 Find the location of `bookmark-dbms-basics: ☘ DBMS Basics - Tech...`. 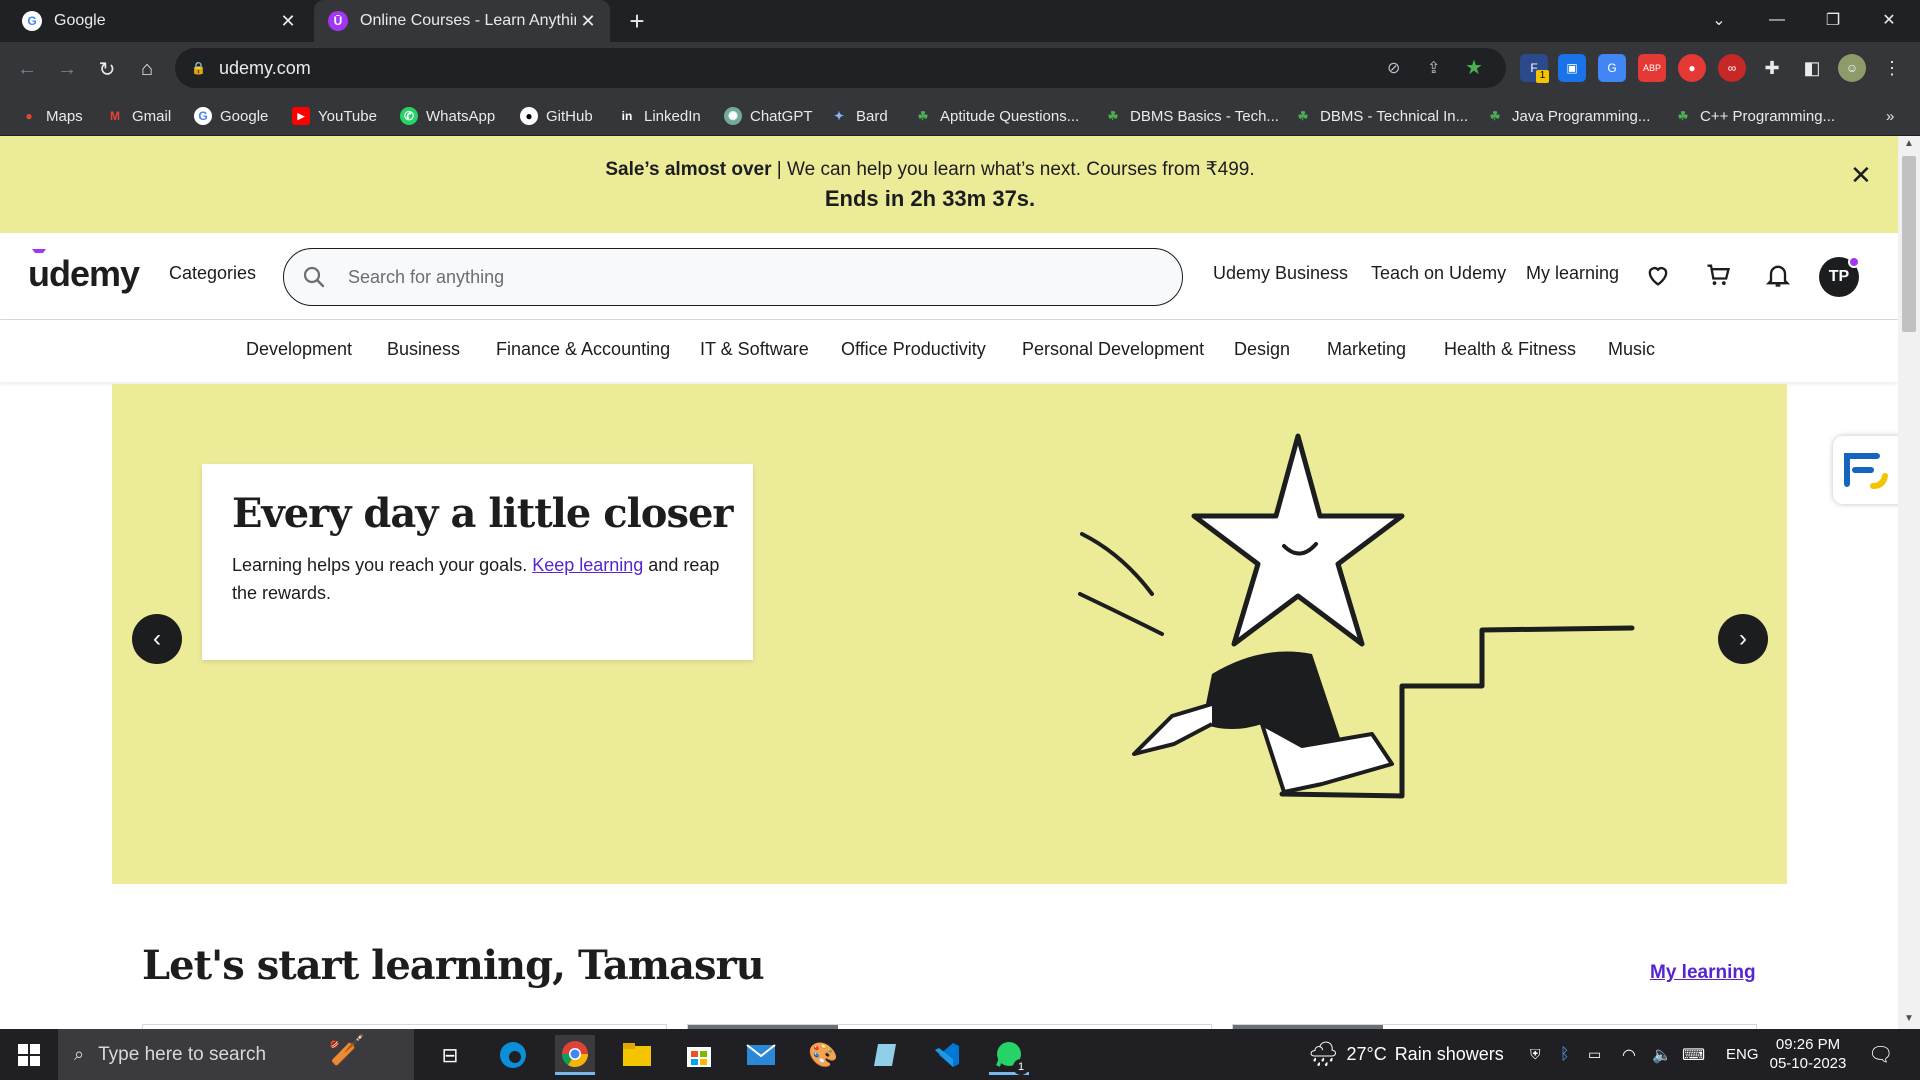

bookmark-dbms-basics: ☘ DBMS Basics - Tech... is located at coordinates (1191, 116).